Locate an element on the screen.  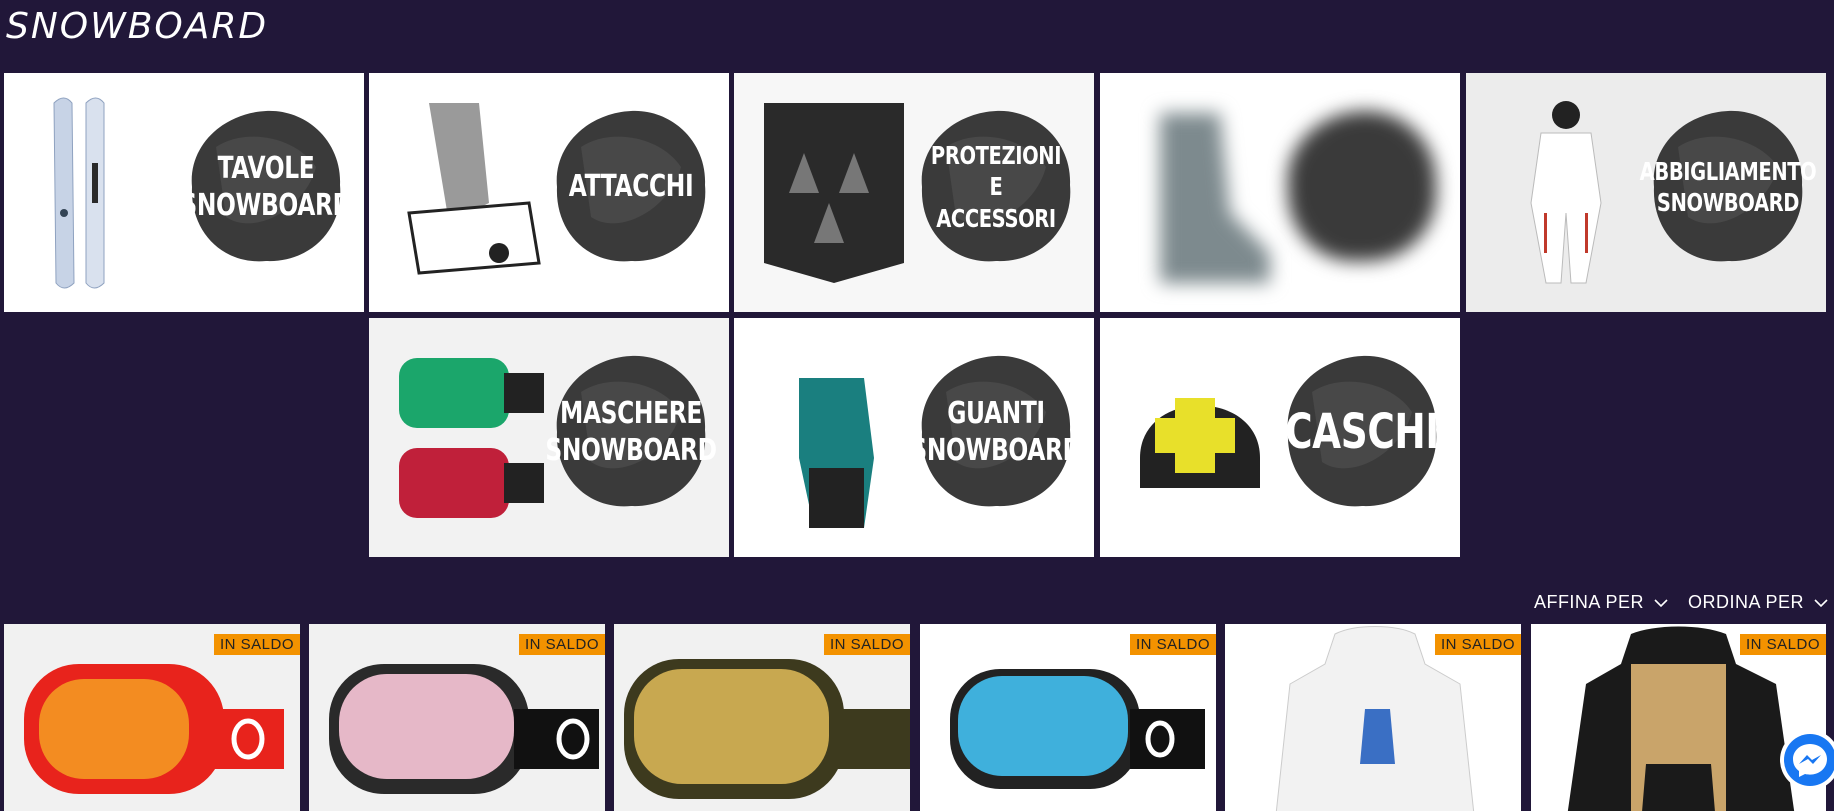
category-stamp is located at coordinates (1362, 187).